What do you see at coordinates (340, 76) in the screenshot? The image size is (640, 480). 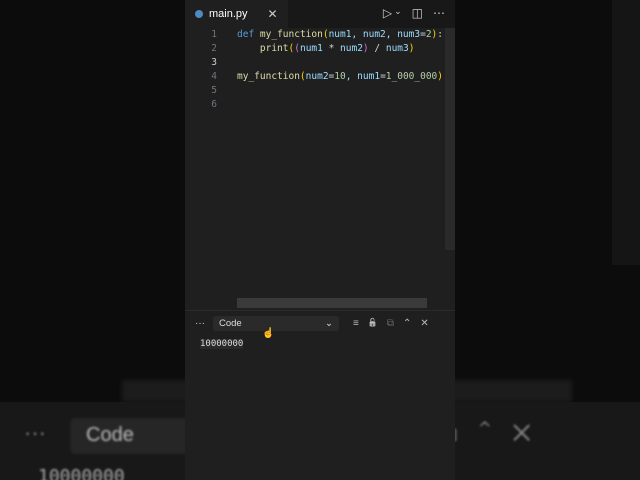 I see `code-line-4: my_function(num2=10, num1=1_000_000)` at bounding box center [340, 76].